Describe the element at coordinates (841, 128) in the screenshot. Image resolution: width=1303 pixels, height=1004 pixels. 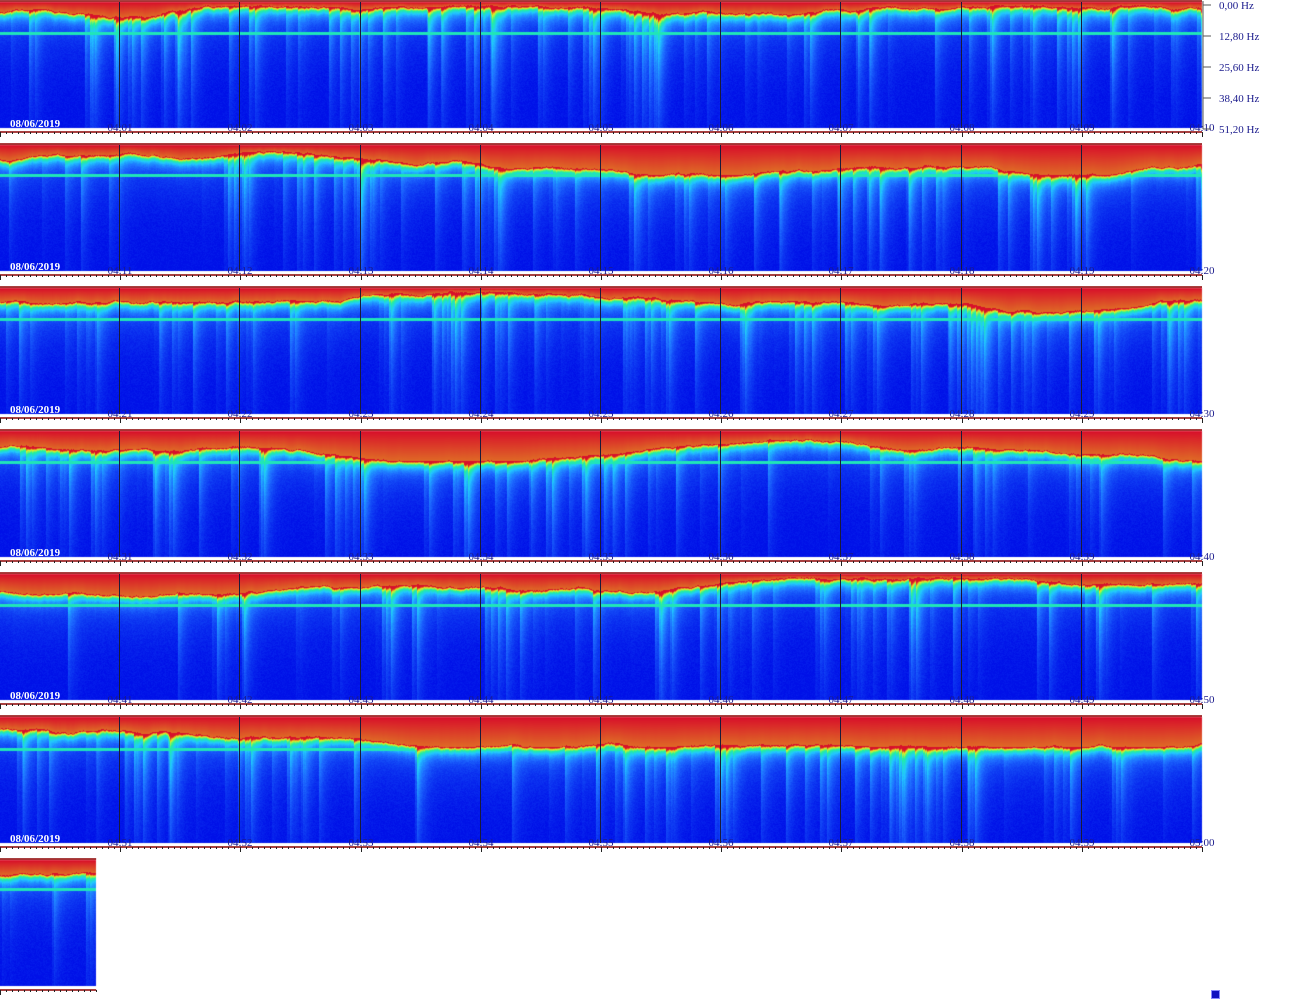
I see `time-tick-label: 04:07` at that location.